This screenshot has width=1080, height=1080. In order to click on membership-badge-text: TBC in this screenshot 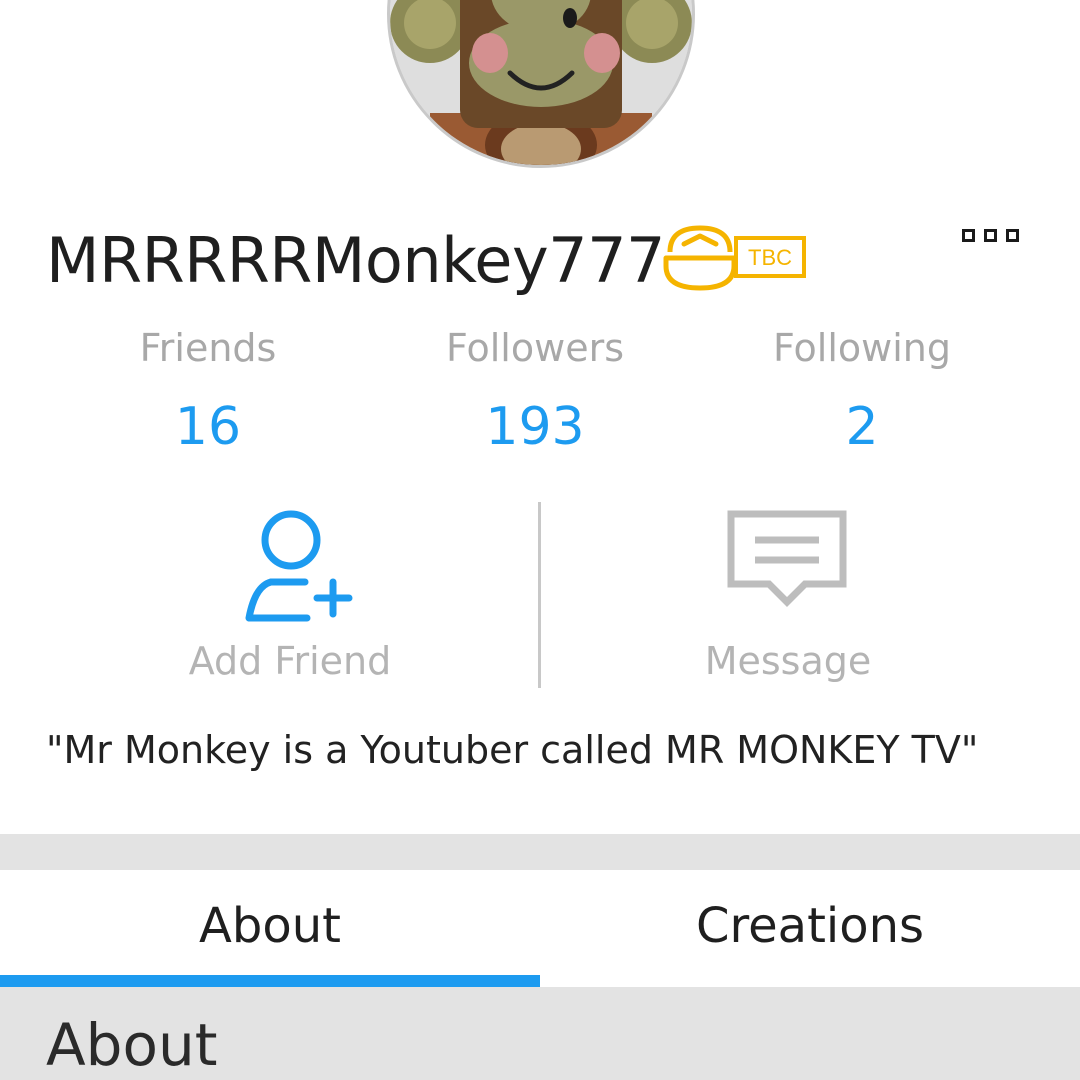, I will do `click(770, 257)`.